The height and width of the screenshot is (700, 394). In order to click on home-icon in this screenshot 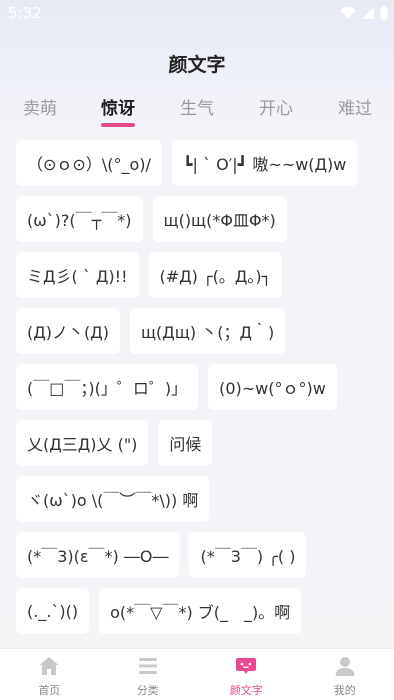, I will do `click(49, 666)`.